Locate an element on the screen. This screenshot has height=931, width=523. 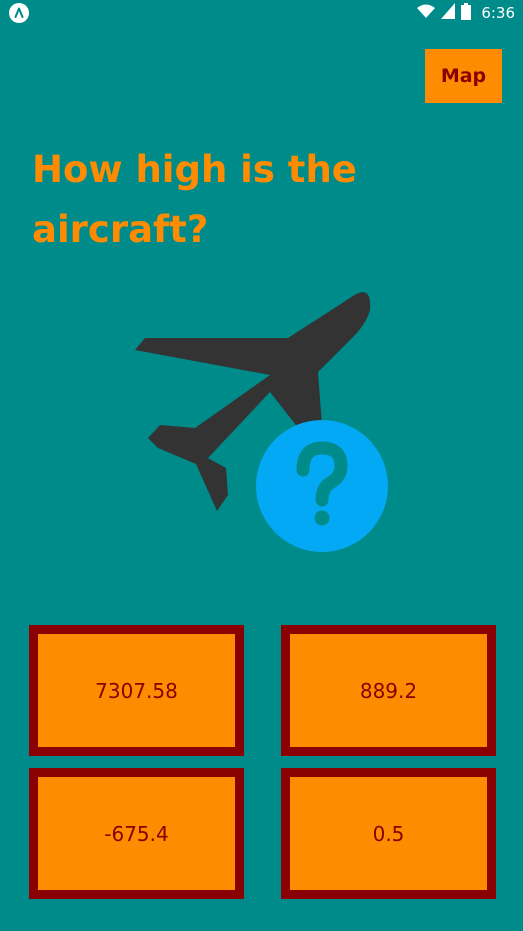
question-mark-icon is located at coordinates (322, 486).